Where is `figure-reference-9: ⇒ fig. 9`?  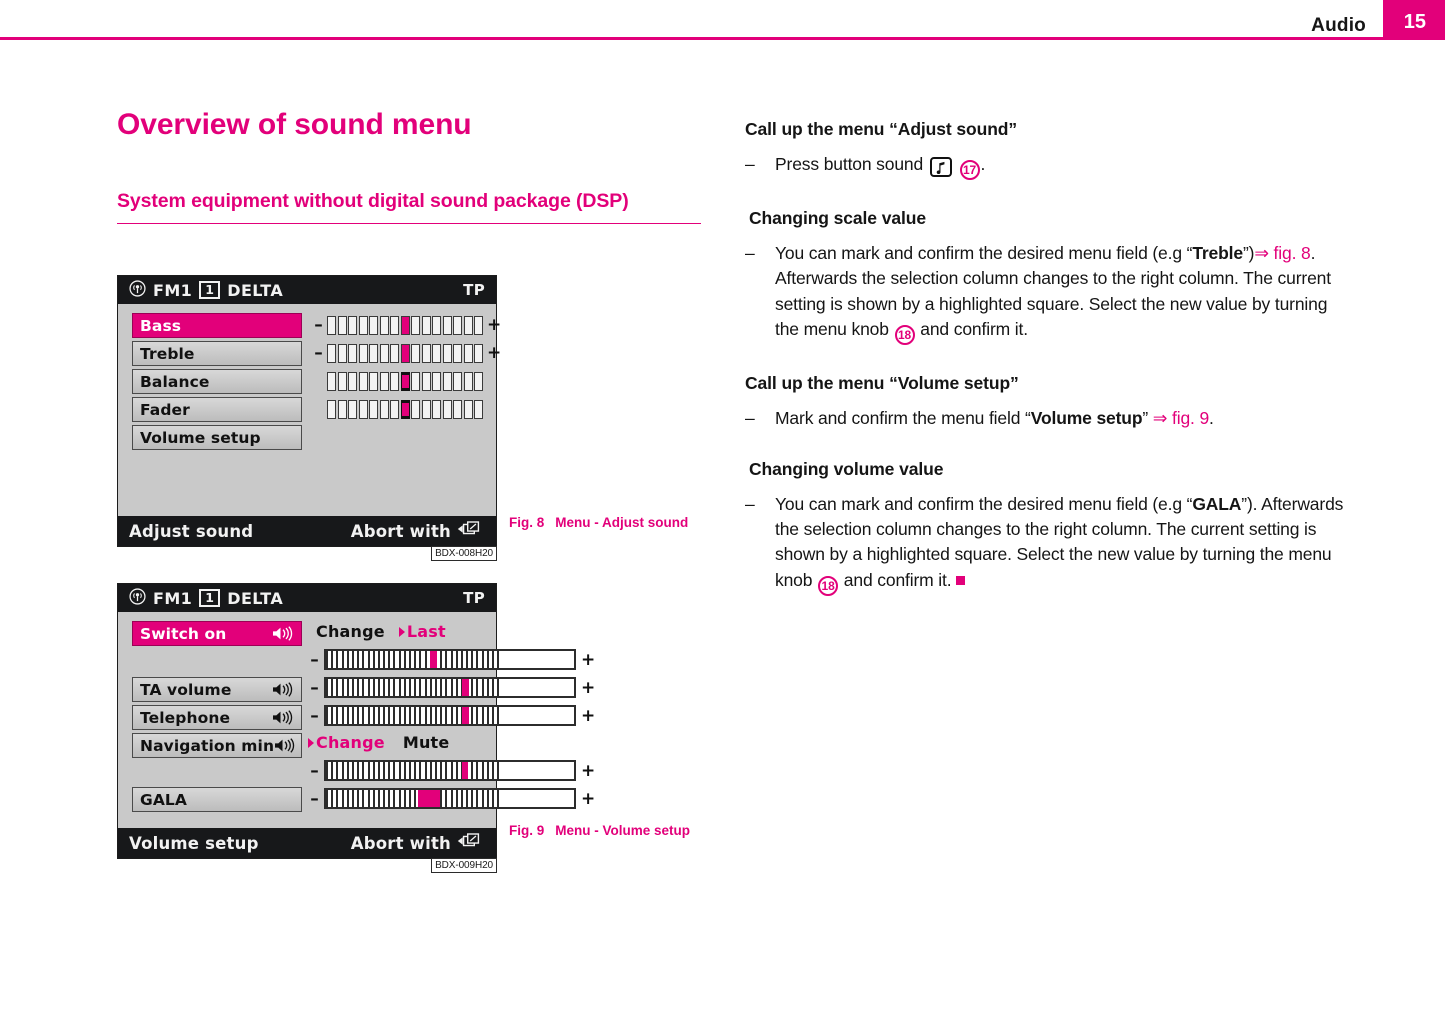 figure-reference-9: ⇒ fig. 9 is located at coordinates (1181, 418).